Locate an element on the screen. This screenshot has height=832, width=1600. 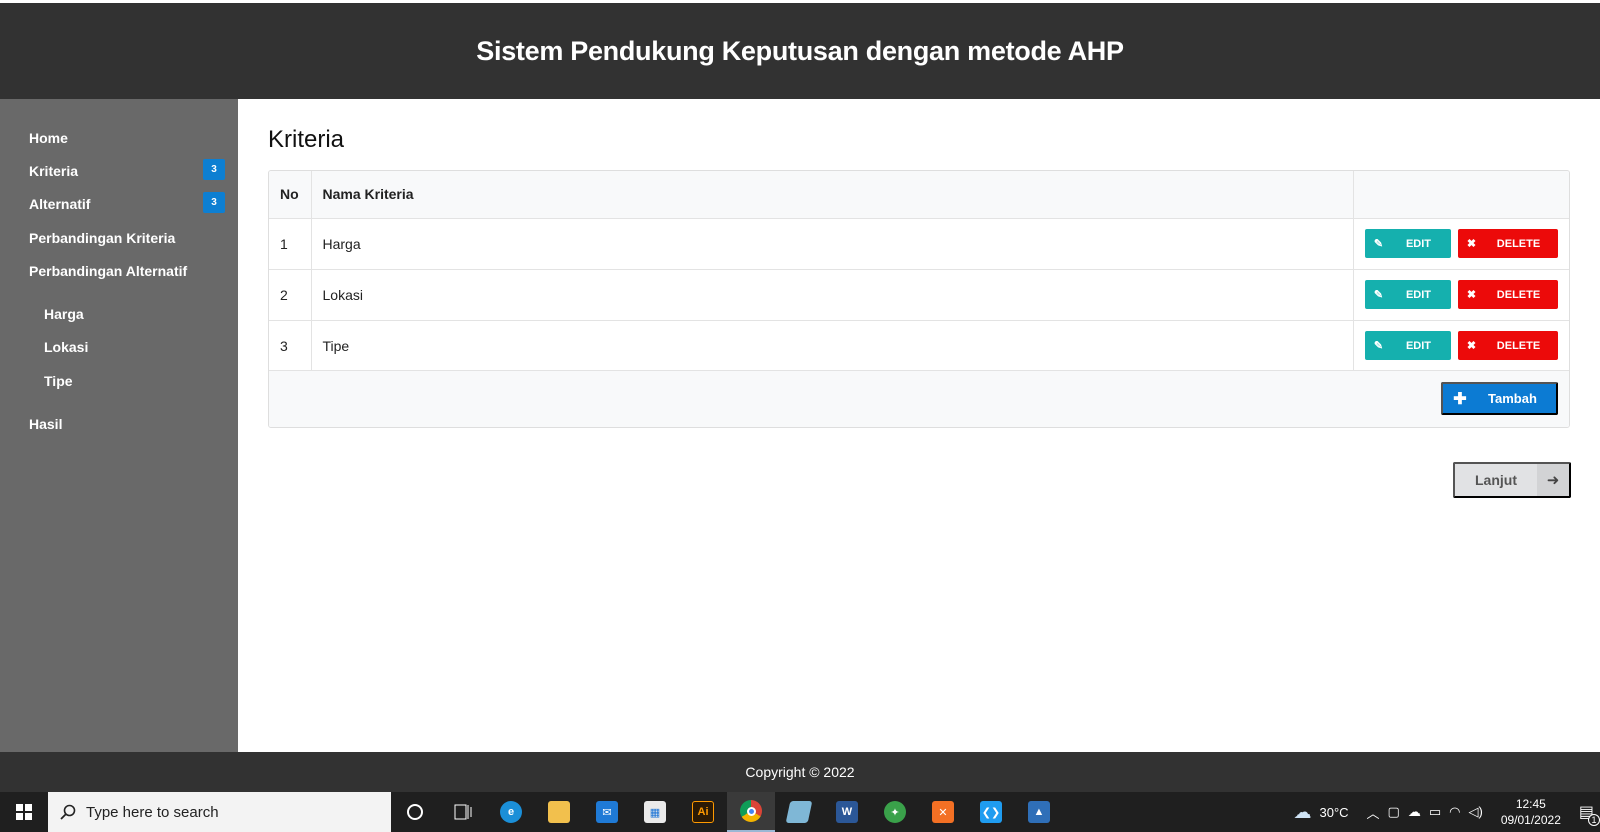
sidebar-item-perbandingan-kriteria: Perbandingan Kriteria is located at coordinates (127, 238).